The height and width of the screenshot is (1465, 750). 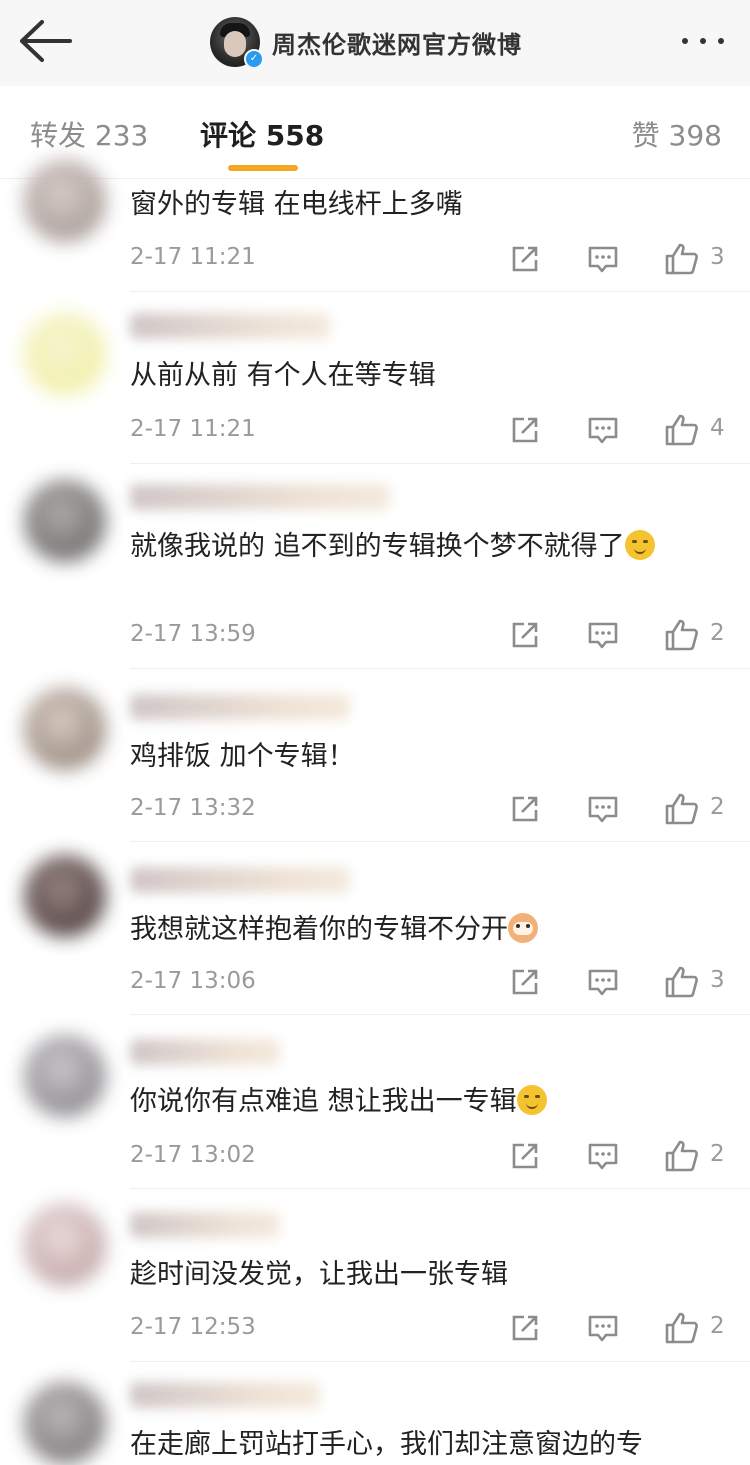 I want to click on comment-text: 你说你有点难追 想让我出一专辑, so click(x=425, y=1102).